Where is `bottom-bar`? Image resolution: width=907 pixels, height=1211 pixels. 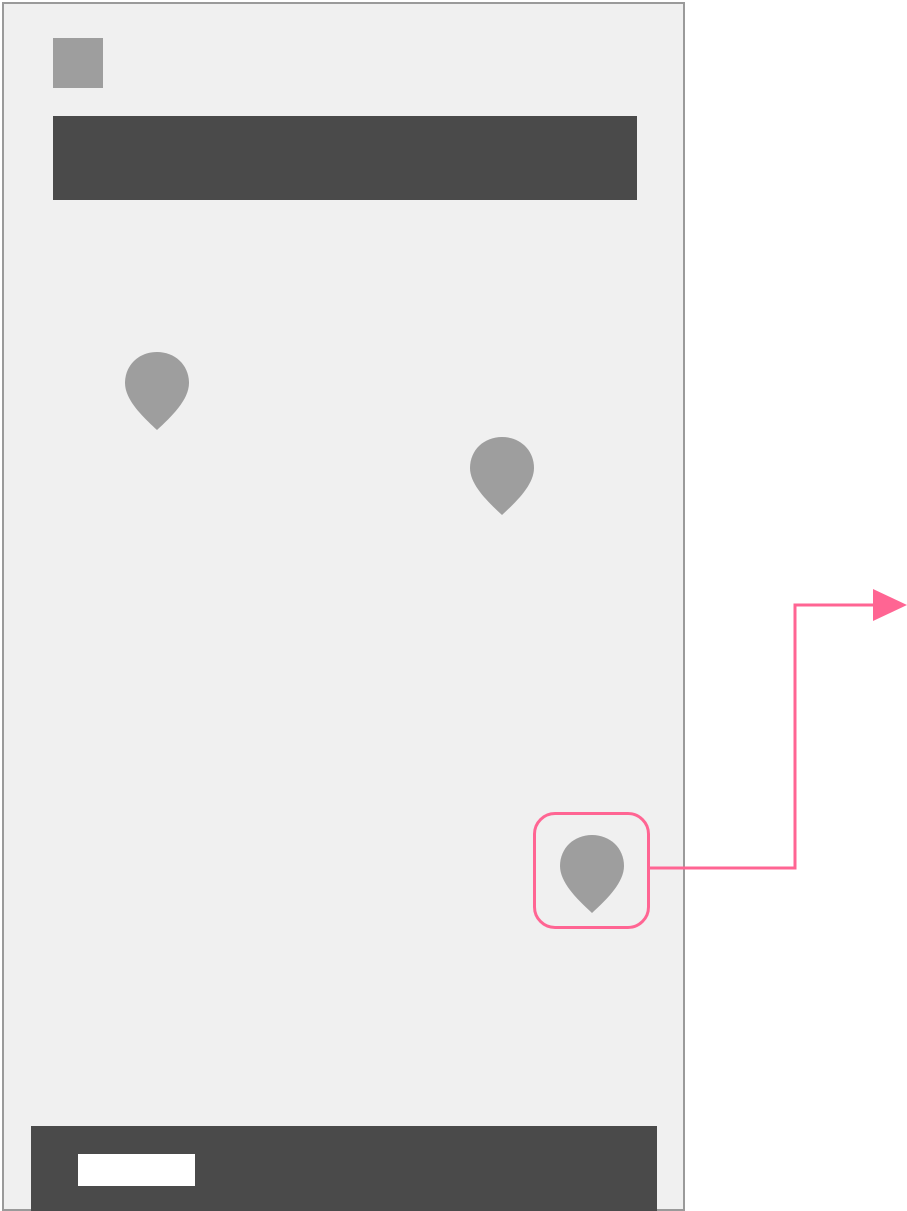
bottom-bar is located at coordinates (344, 1168).